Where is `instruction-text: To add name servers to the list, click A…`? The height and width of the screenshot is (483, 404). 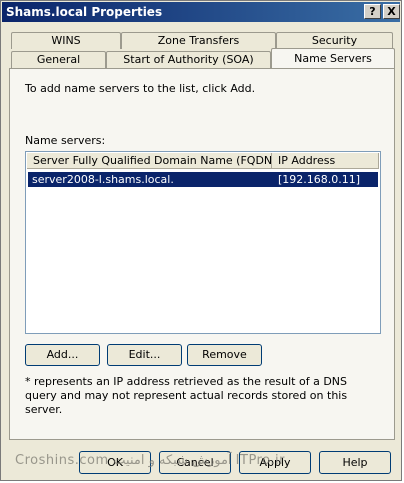 instruction-text: To add name servers to the list, click A… is located at coordinates (140, 88).